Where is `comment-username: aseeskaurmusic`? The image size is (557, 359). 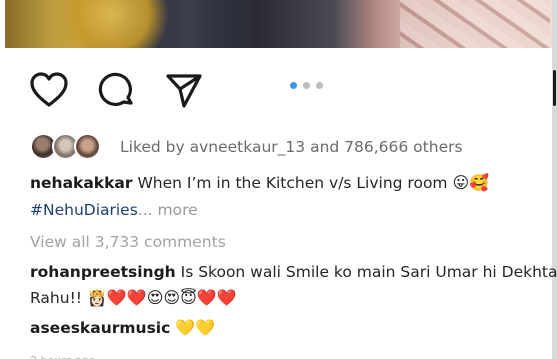
comment-username: aseeskaurmusic is located at coordinates (100, 328).